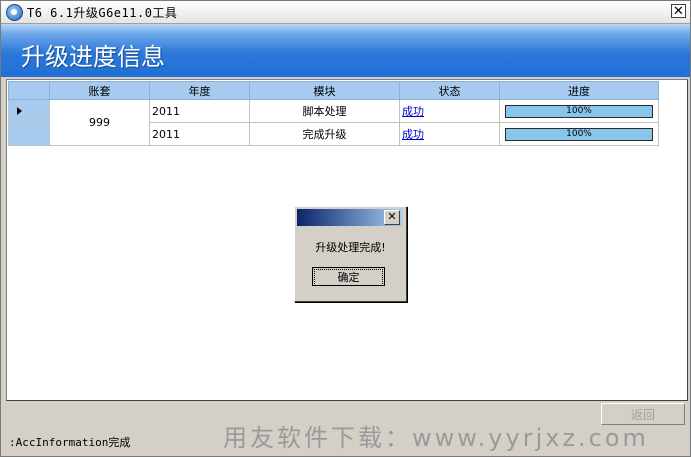 This screenshot has width=691, height=457. What do you see at coordinates (436, 438) in the screenshot?
I see `watermark-text: 用友软件下载：www.yyrjxz.com` at bounding box center [436, 438].